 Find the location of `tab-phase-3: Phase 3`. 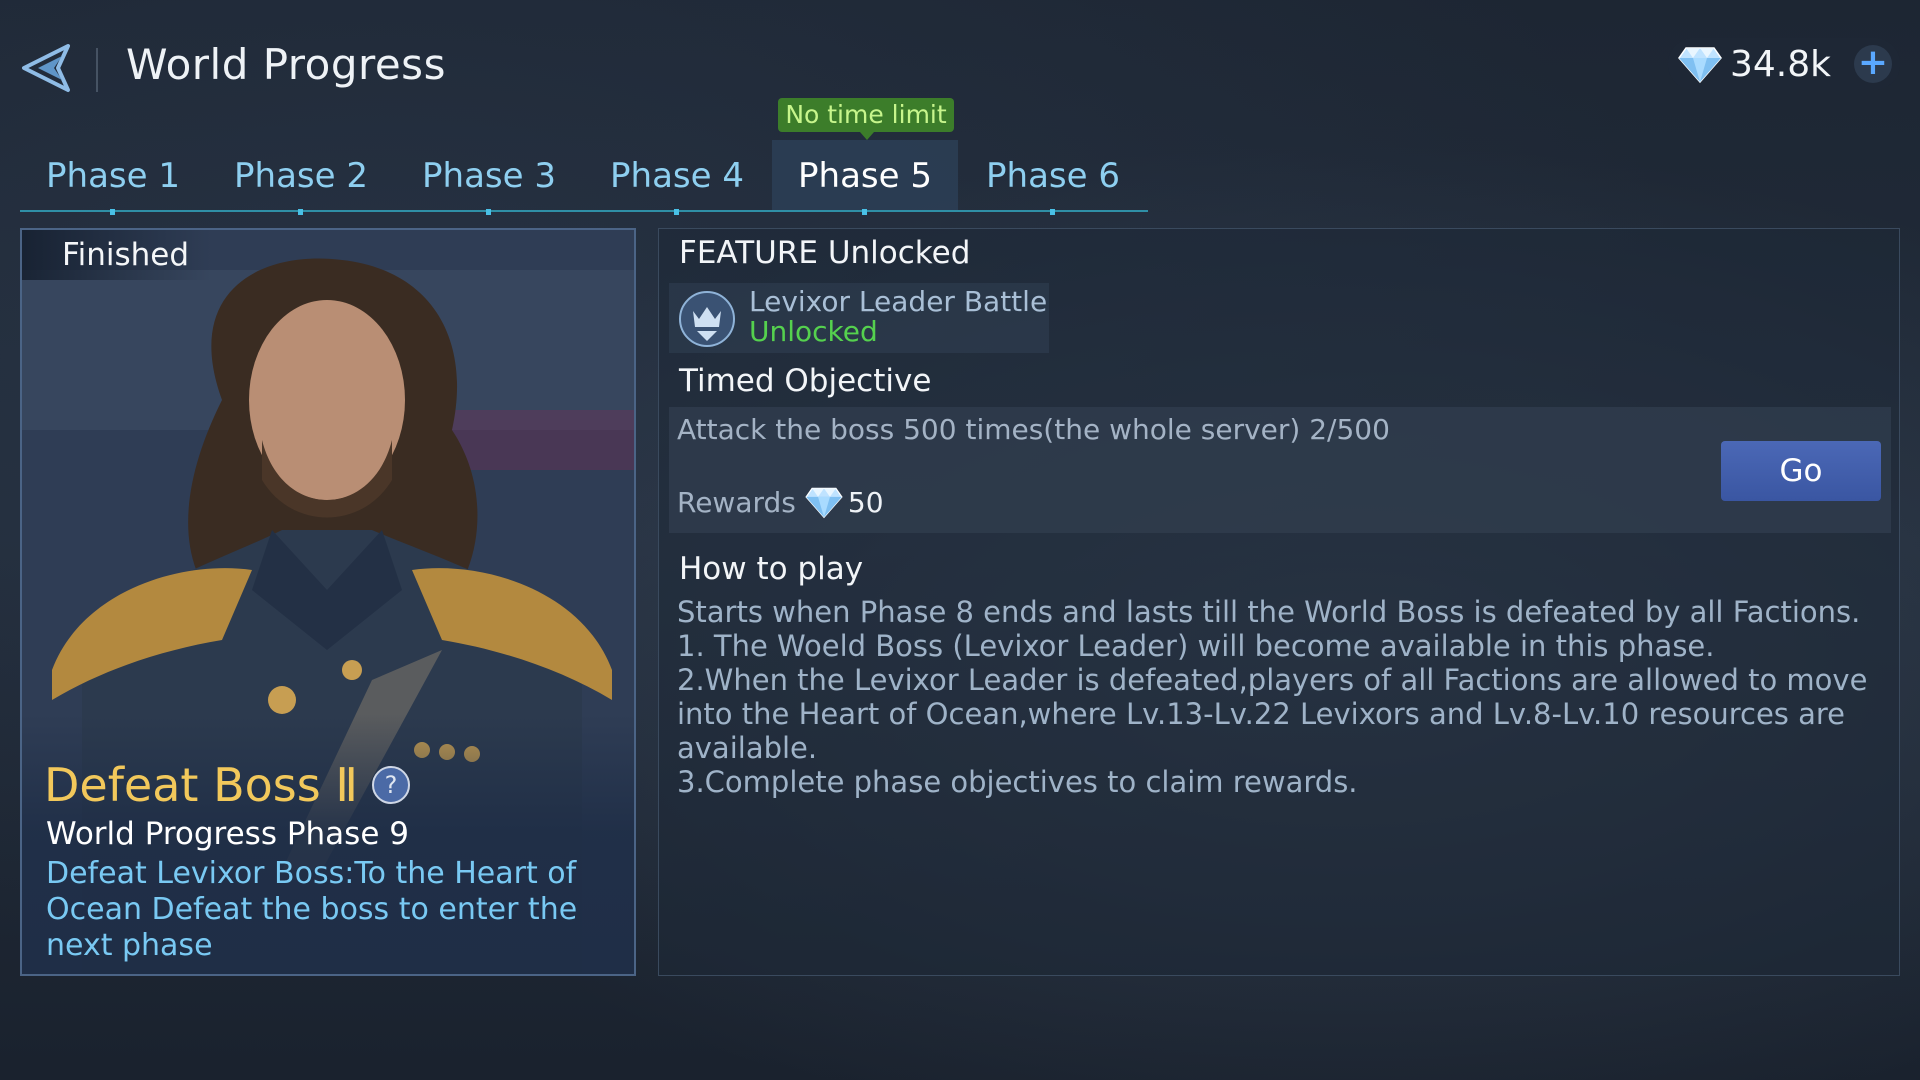

tab-phase-3: Phase 3 is located at coordinates (489, 177).